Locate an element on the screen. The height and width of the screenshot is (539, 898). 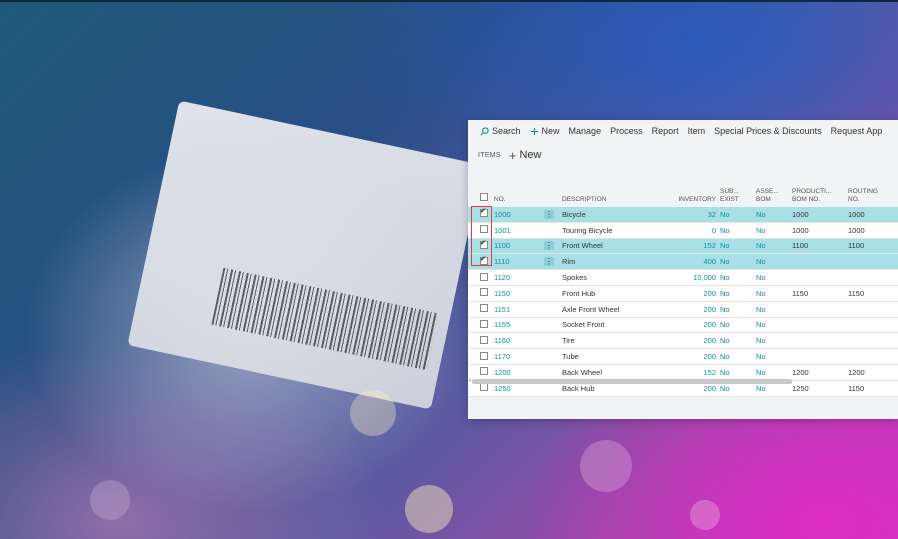
report-action: Report is located at coordinates (665, 131).